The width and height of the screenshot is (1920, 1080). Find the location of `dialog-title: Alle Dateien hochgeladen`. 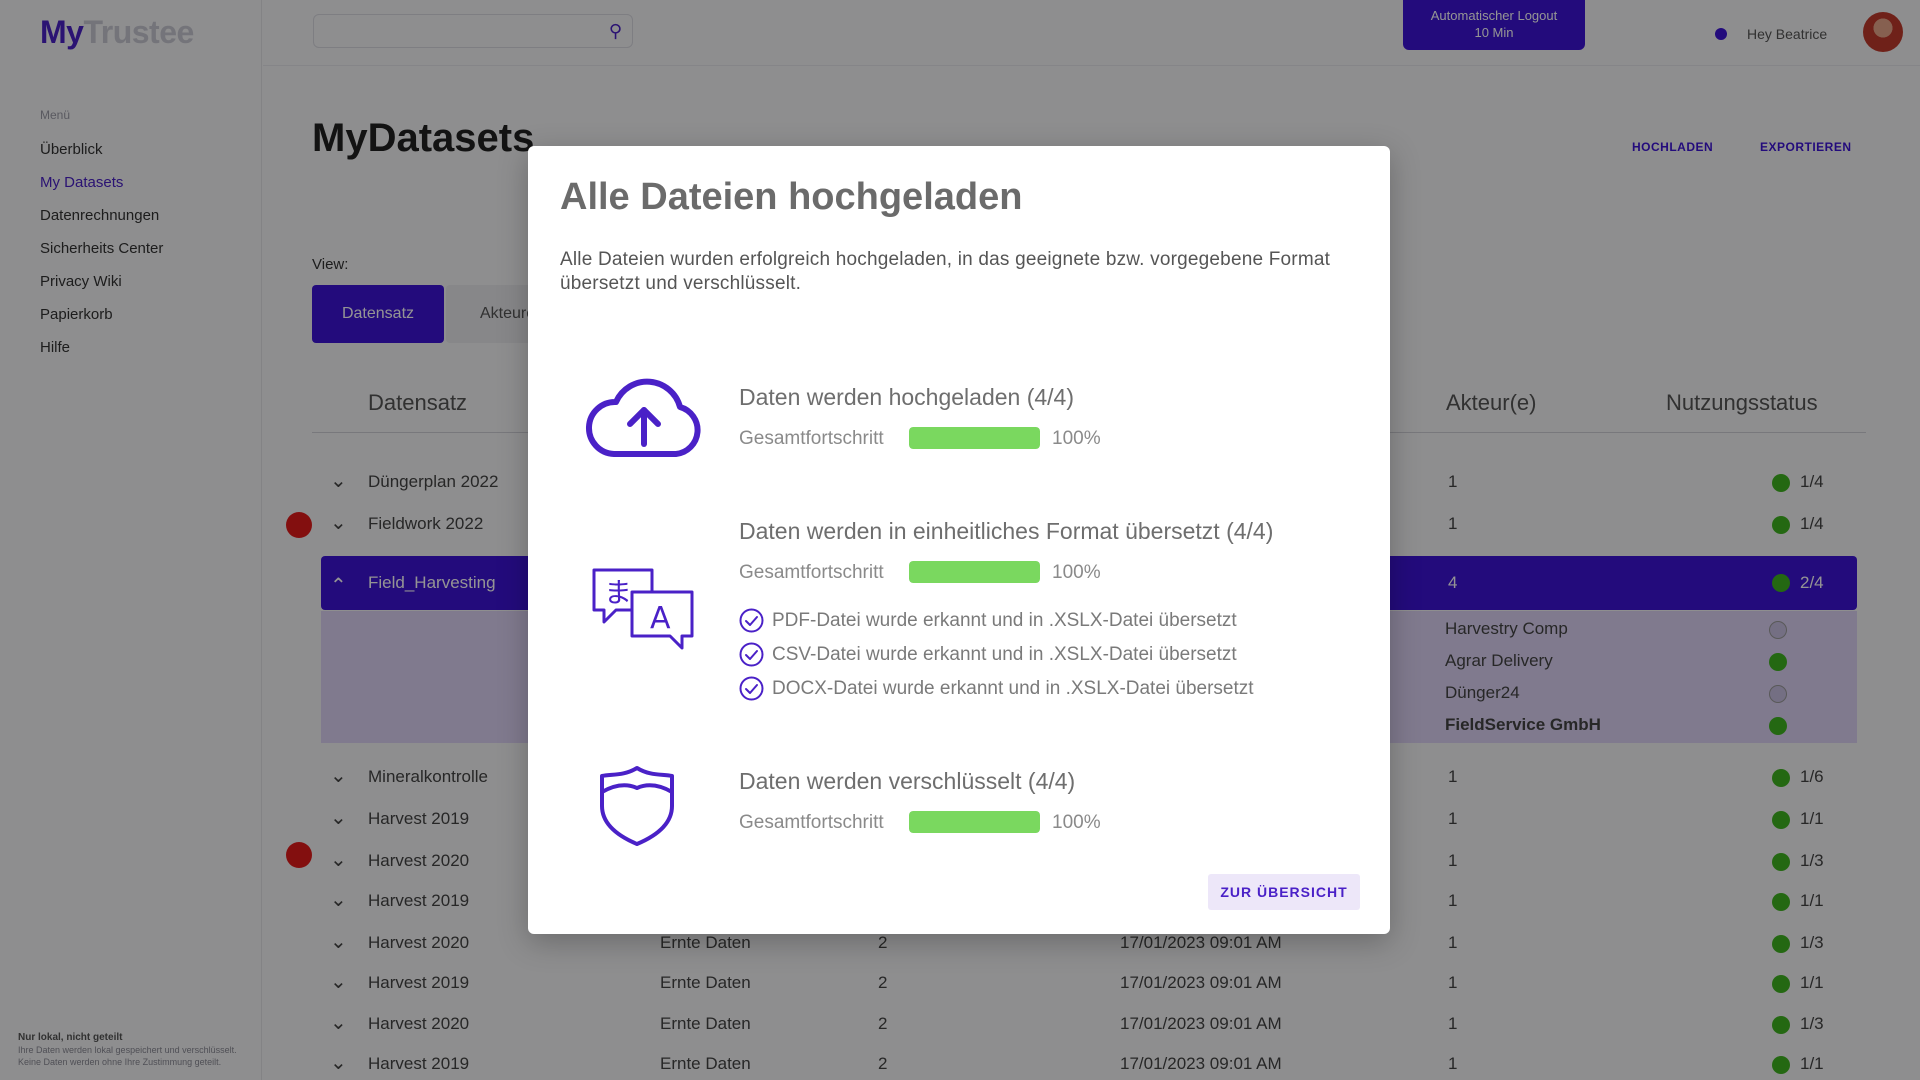

dialog-title: Alle Dateien hochgeladen is located at coordinates (791, 197).